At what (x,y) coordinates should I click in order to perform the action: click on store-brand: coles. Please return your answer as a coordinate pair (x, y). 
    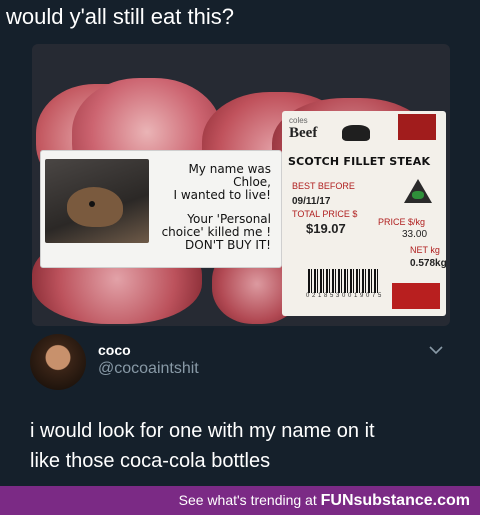
    Looking at the image, I should click on (298, 120).